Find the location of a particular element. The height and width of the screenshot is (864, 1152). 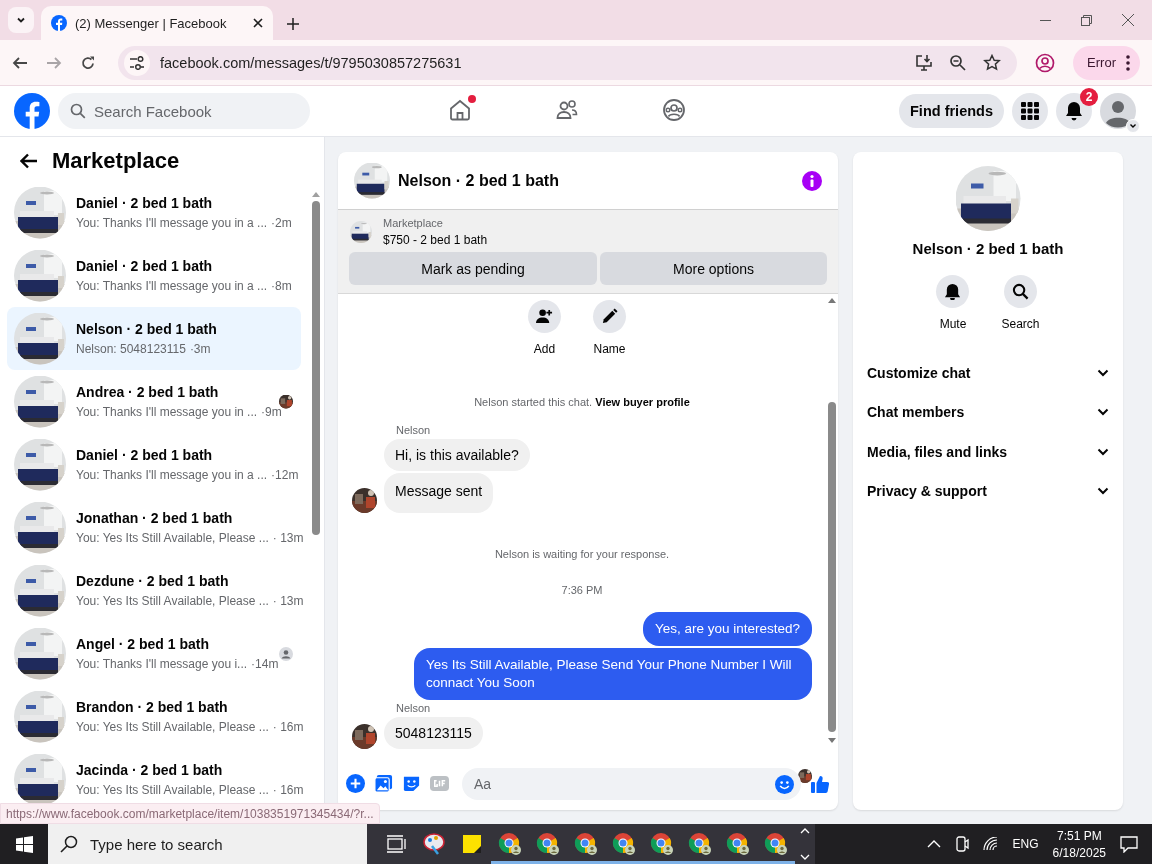

search-button: Search is located at coordinates (1020, 303).